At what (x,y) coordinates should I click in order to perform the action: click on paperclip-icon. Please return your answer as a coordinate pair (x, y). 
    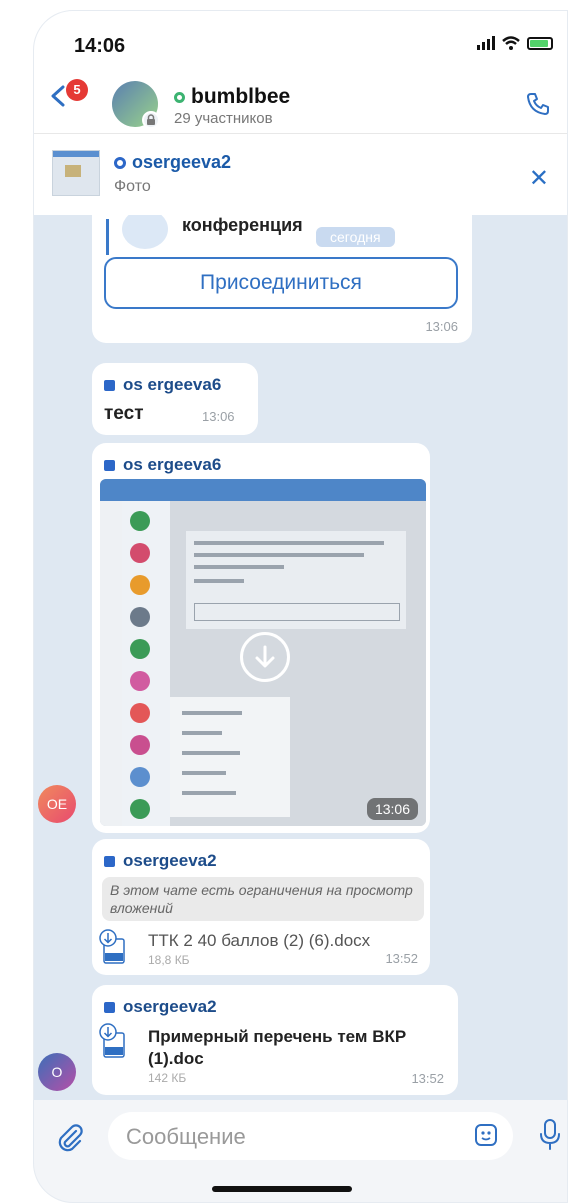
    Looking at the image, I should click on (70, 1138).